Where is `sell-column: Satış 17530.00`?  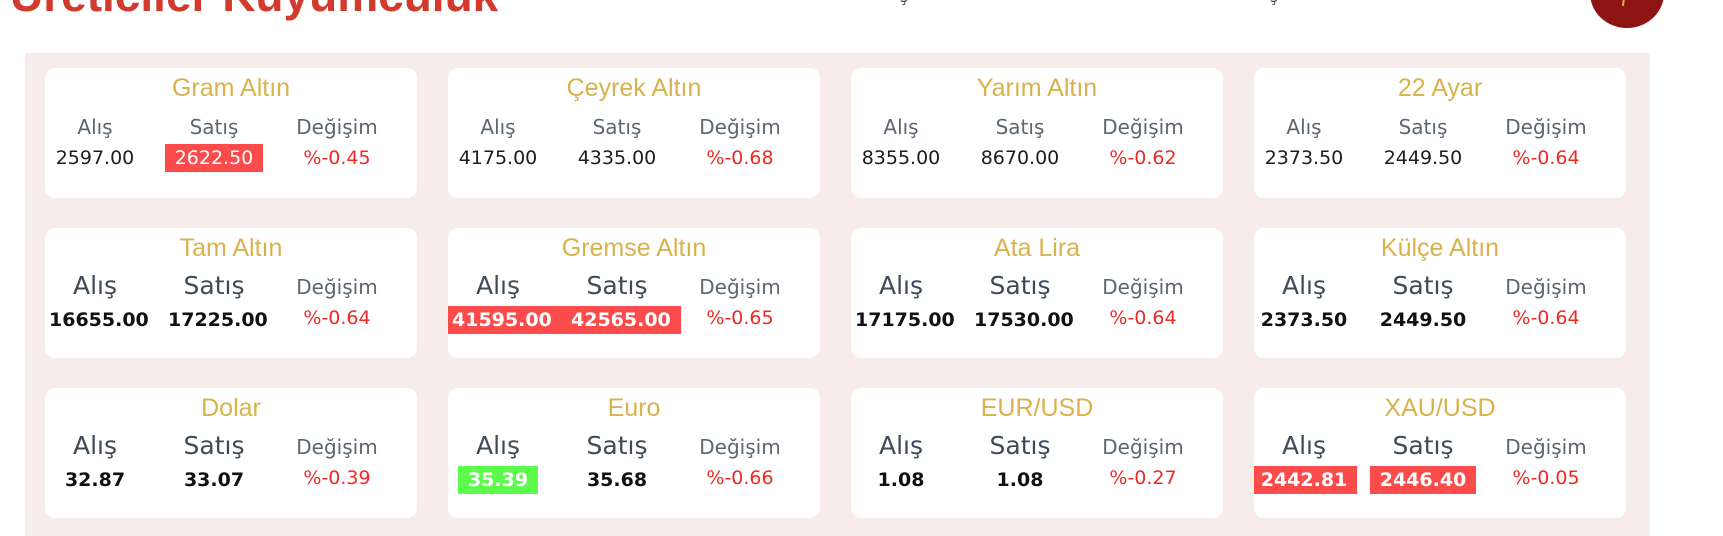 sell-column: Satış 17530.00 is located at coordinates (1020, 302).